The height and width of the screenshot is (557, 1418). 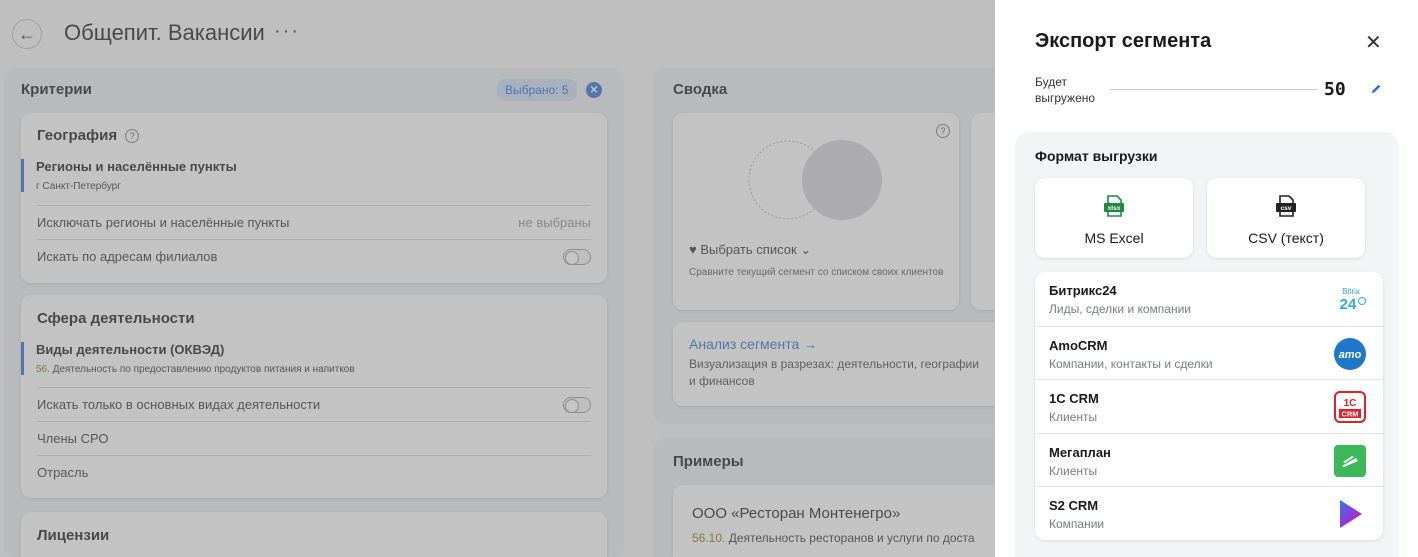 I want to click on svg-text: csv, so click(x=1286, y=208).